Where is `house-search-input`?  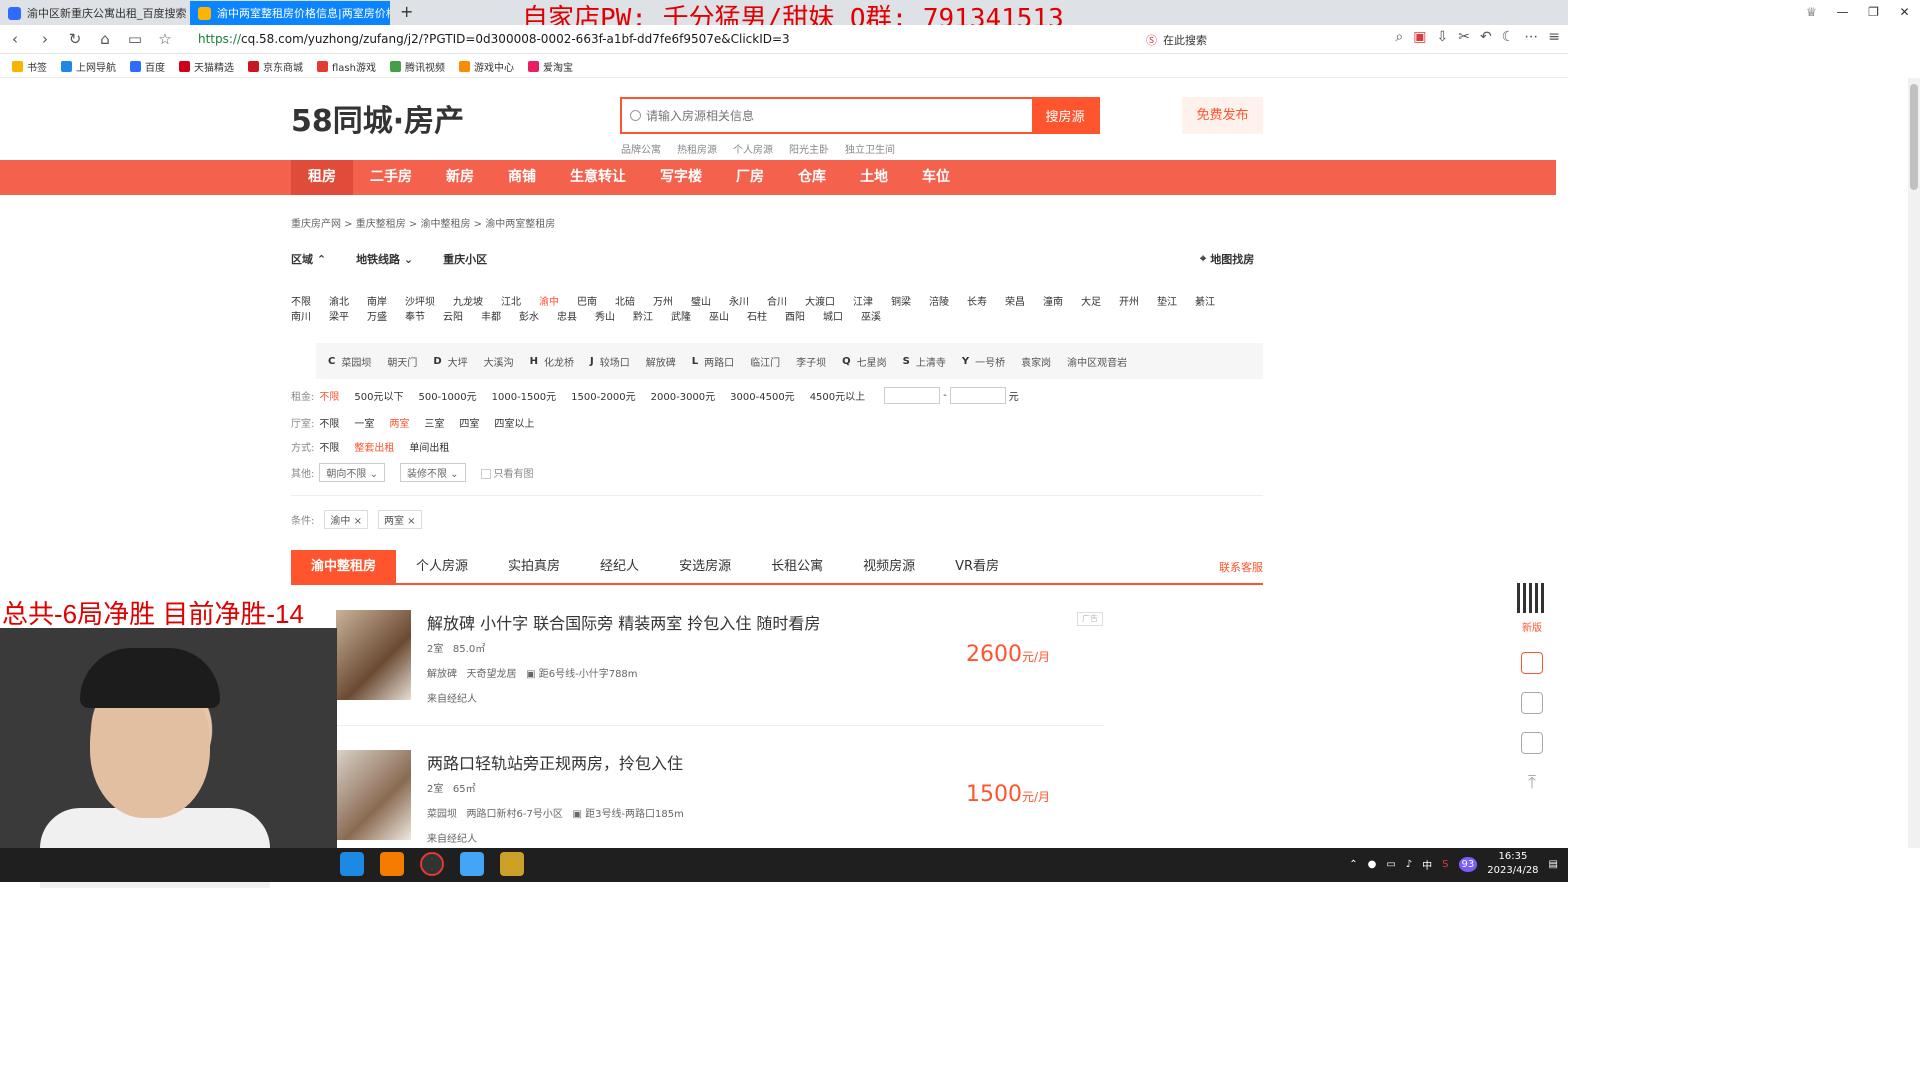
house-search-input is located at coordinates (827, 115).